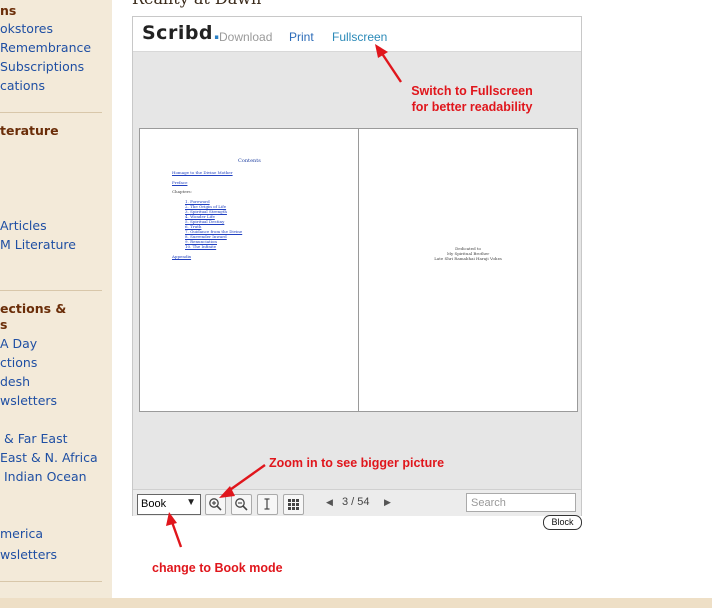 This screenshot has width=712, height=608. Describe the element at coordinates (329, 503) in the screenshot. I see `triangle-left-icon: ◀` at that location.